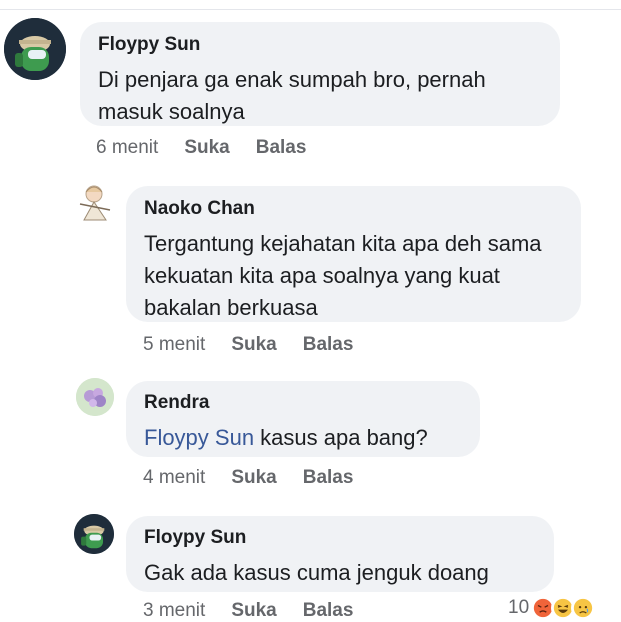  I want to click on reaction-count: 10, so click(519, 607).